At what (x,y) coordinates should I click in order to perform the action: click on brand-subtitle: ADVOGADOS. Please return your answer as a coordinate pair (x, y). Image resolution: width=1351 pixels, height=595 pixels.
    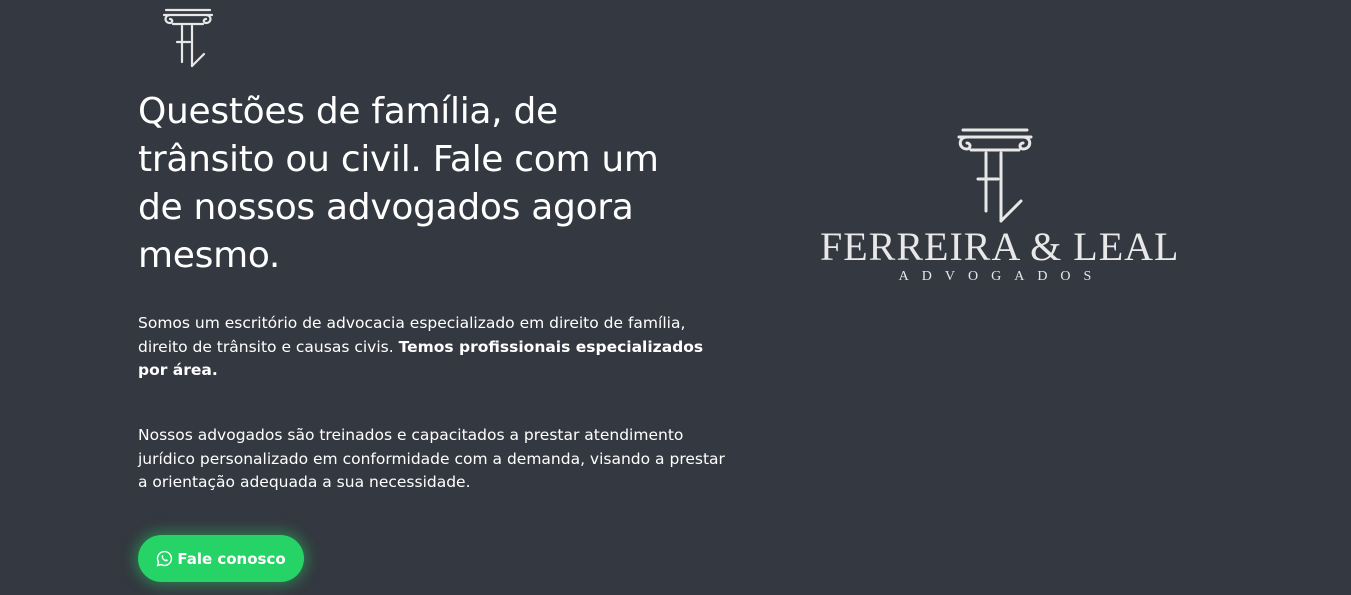
    Looking at the image, I should click on (1001, 276).